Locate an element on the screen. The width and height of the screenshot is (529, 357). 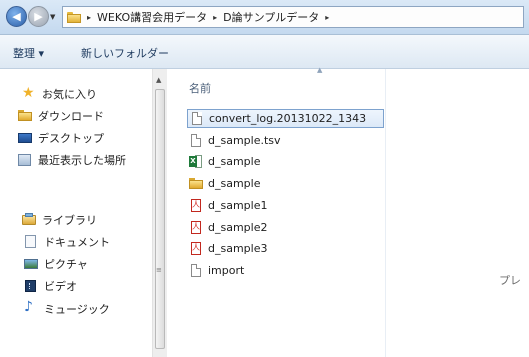
nav-item-videos: ビデオ is located at coordinates (50, 286).